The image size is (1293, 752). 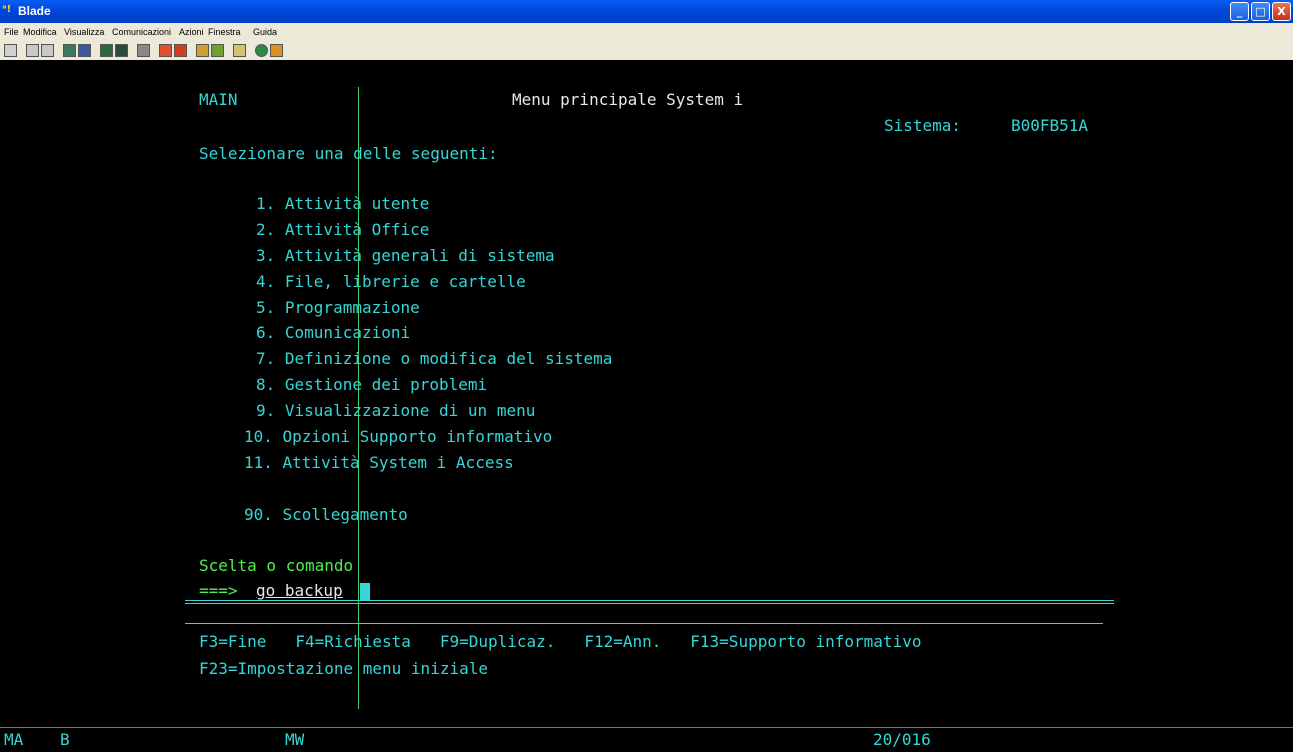 What do you see at coordinates (191, 32) in the screenshot?
I see `menu-azioni: Azioni` at bounding box center [191, 32].